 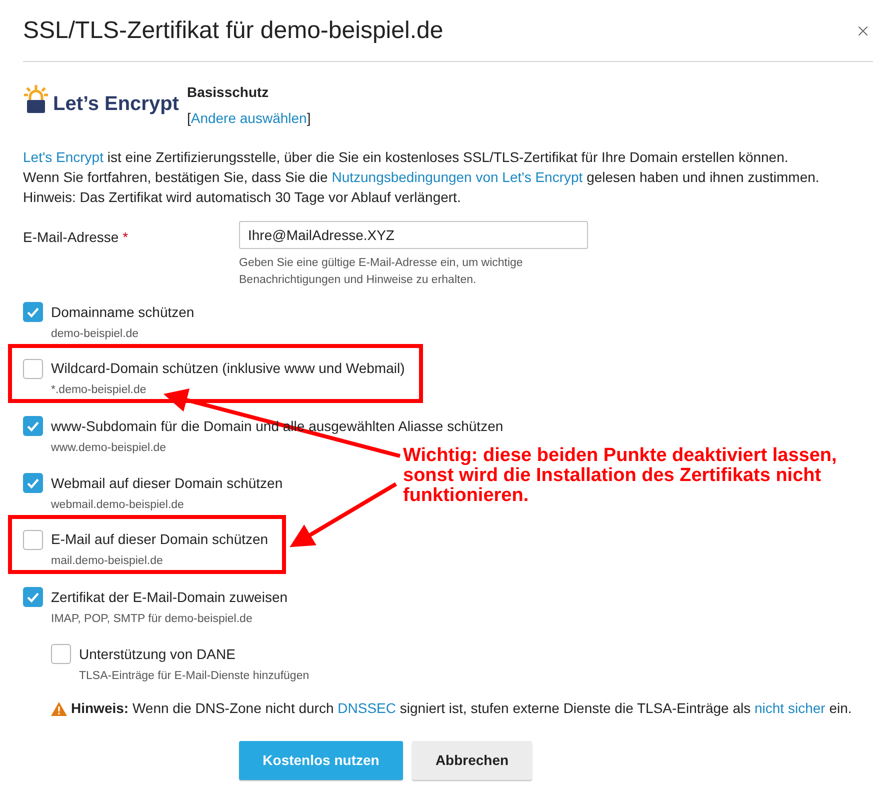 What do you see at coordinates (169, 597) in the screenshot?
I see `option-label: Zertifikat der E-Mail-Domain zuweisen` at bounding box center [169, 597].